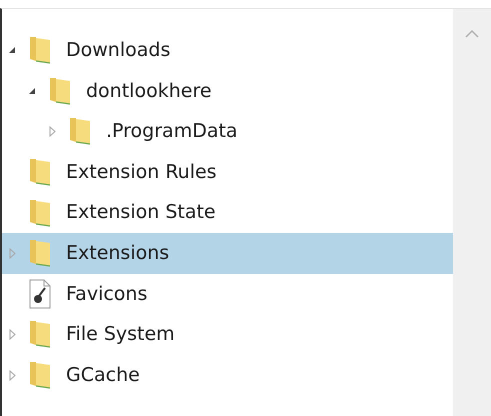  I want to click on tree-item: Downloads, so click(227, 50).